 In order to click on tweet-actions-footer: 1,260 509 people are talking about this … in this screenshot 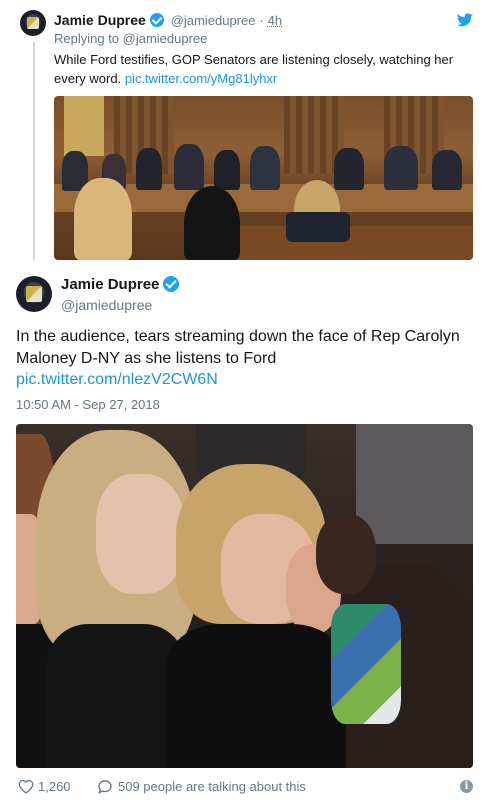, I will do `click(245, 787)`.